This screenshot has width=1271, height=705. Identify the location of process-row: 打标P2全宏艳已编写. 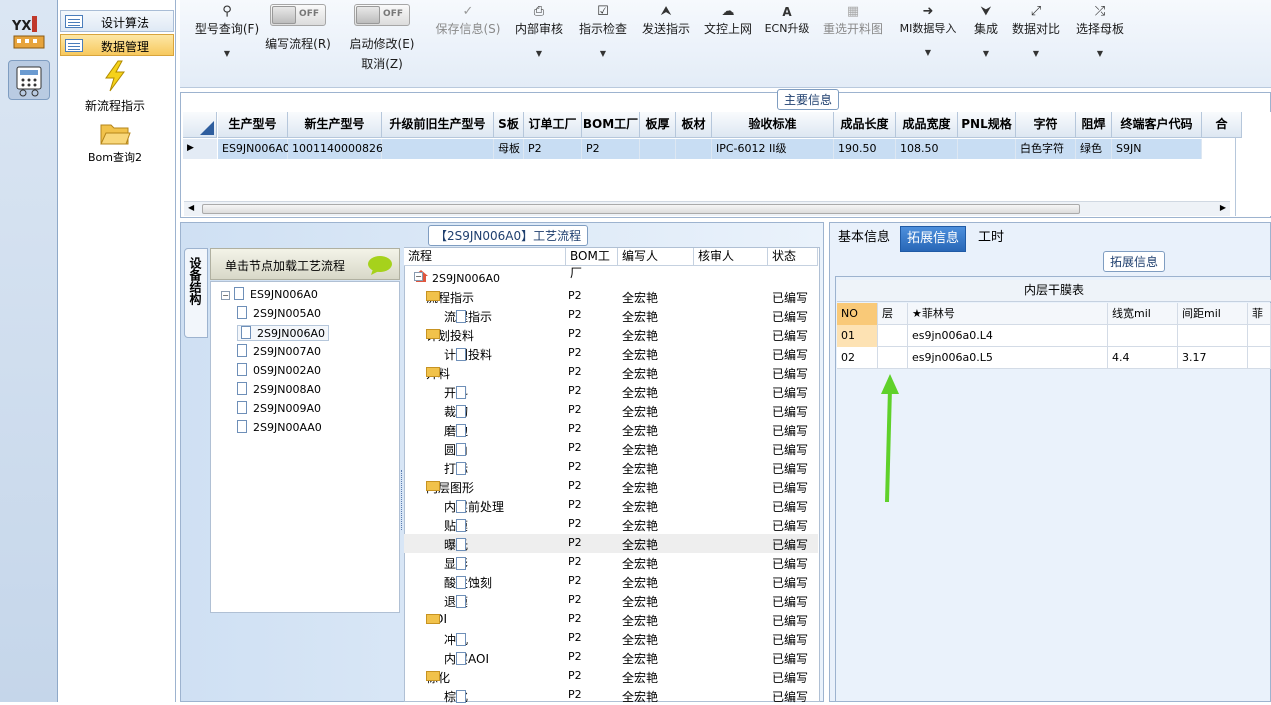
(611, 467).